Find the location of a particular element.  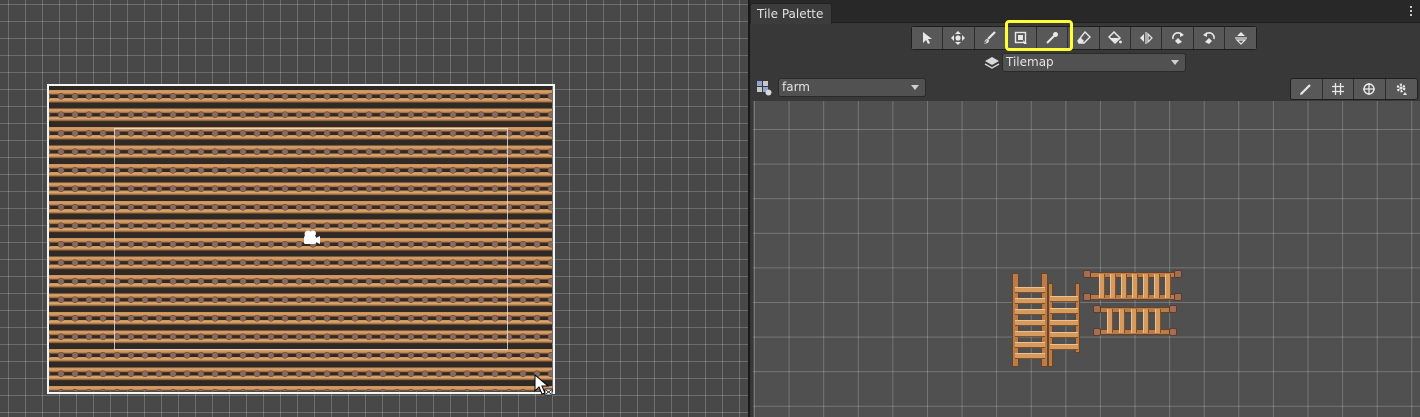

box-fill-icon is located at coordinates (1021, 37).